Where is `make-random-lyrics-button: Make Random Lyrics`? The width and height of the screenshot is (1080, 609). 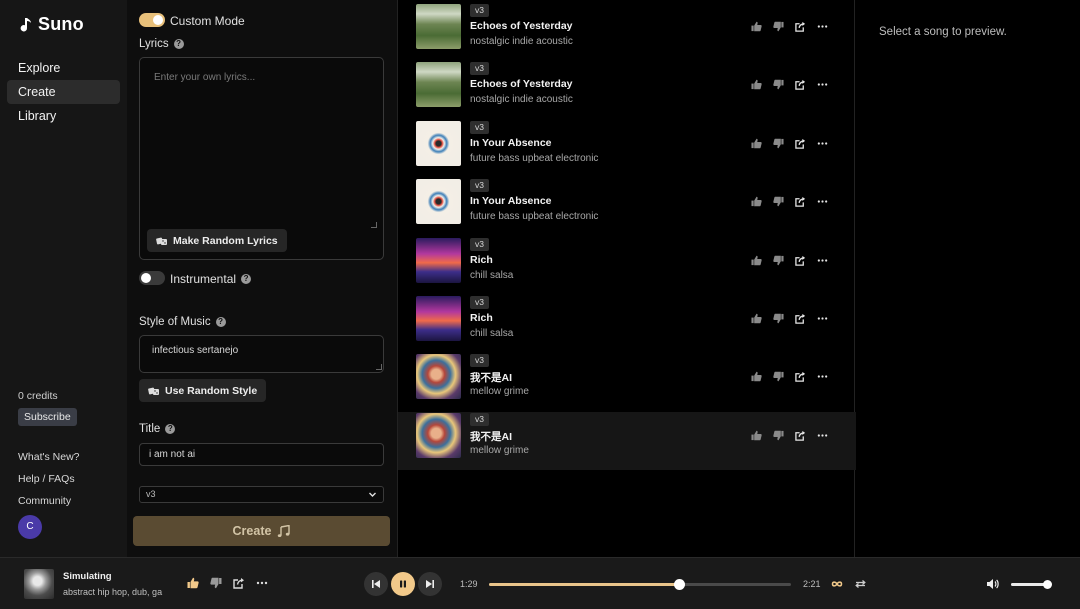
make-random-lyrics-button: Make Random Lyrics is located at coordinates (217, 240).